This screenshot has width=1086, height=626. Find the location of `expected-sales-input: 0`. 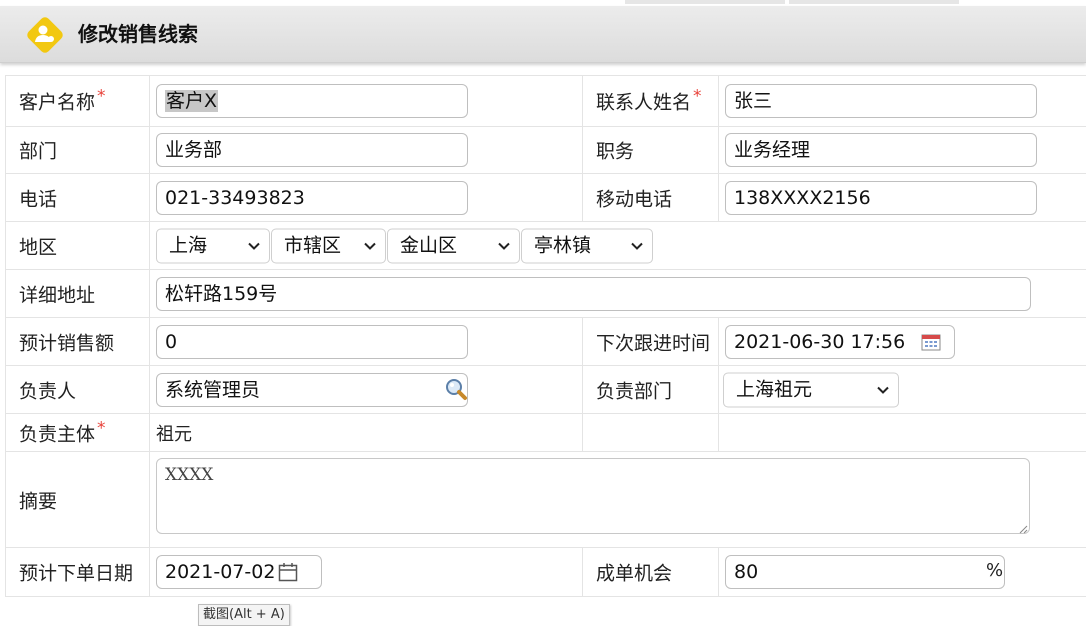

expected-sales-input: 0 is located at coordinates (312, 341).